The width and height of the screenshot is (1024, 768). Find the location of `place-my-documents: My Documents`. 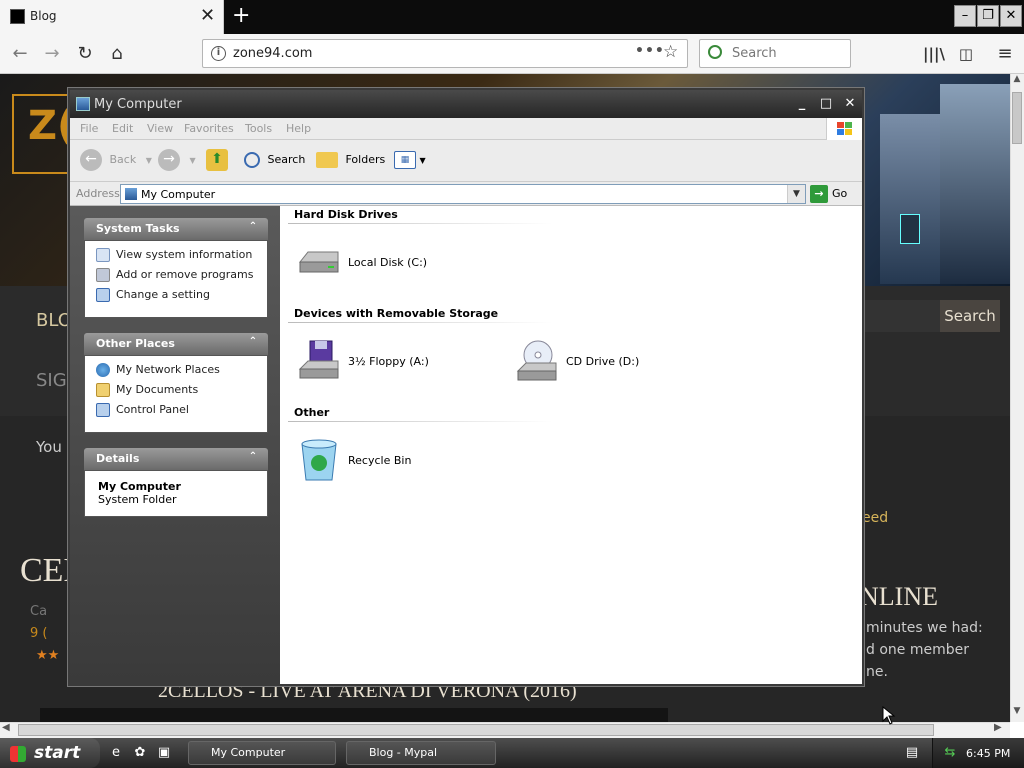

place-my-documents: My Documents is located at coordinates (141, 392).